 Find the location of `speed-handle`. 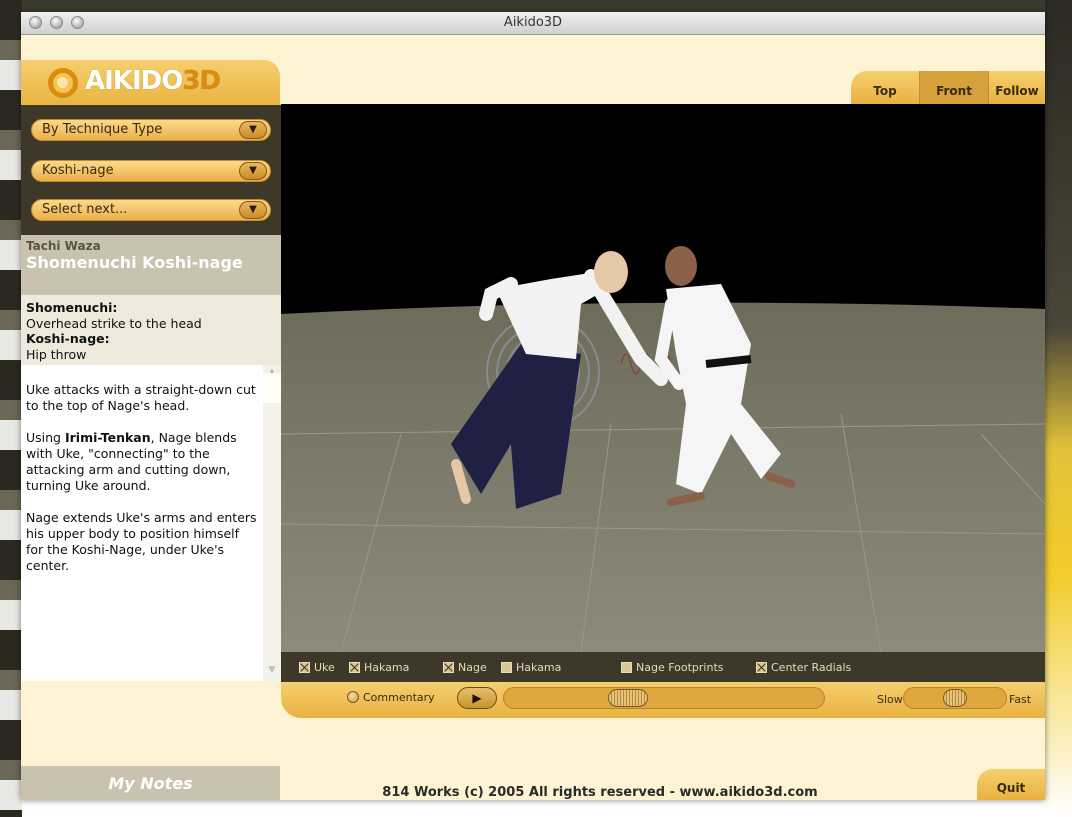

speed-handle is located at coordinates (955, 698).